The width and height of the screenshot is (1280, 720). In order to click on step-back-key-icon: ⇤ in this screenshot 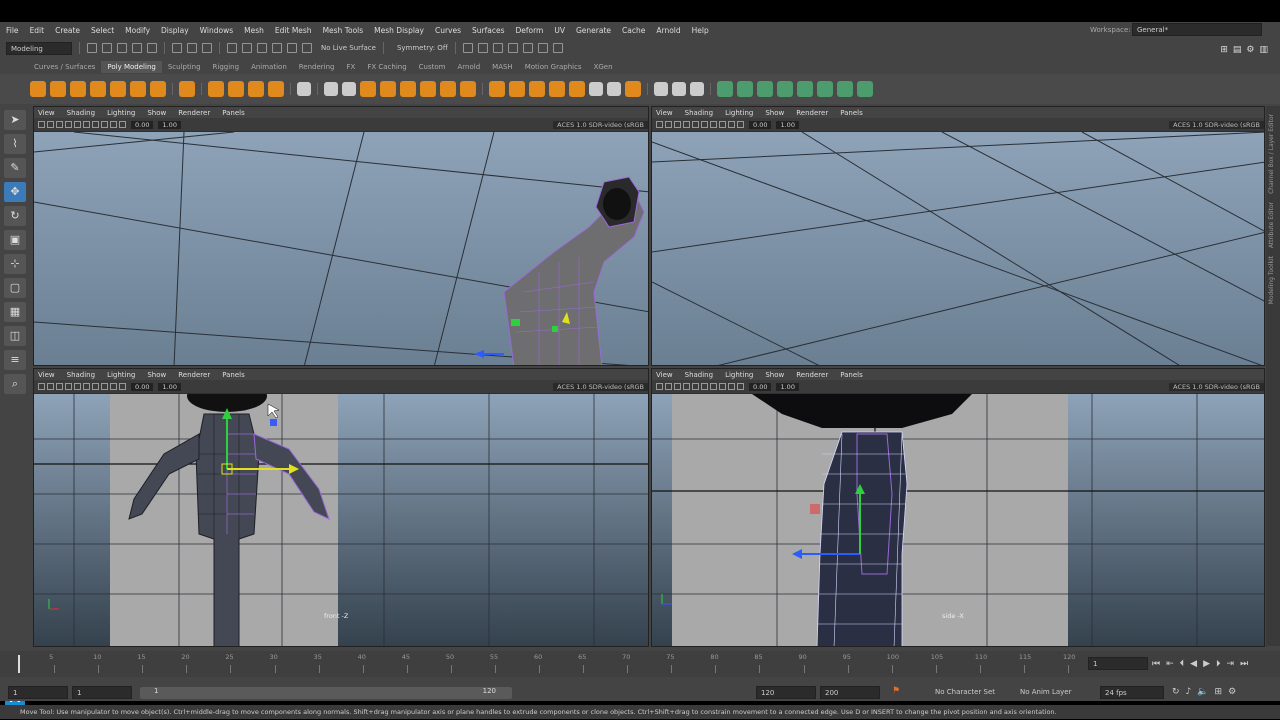, I will do `click(1170, 664)`.